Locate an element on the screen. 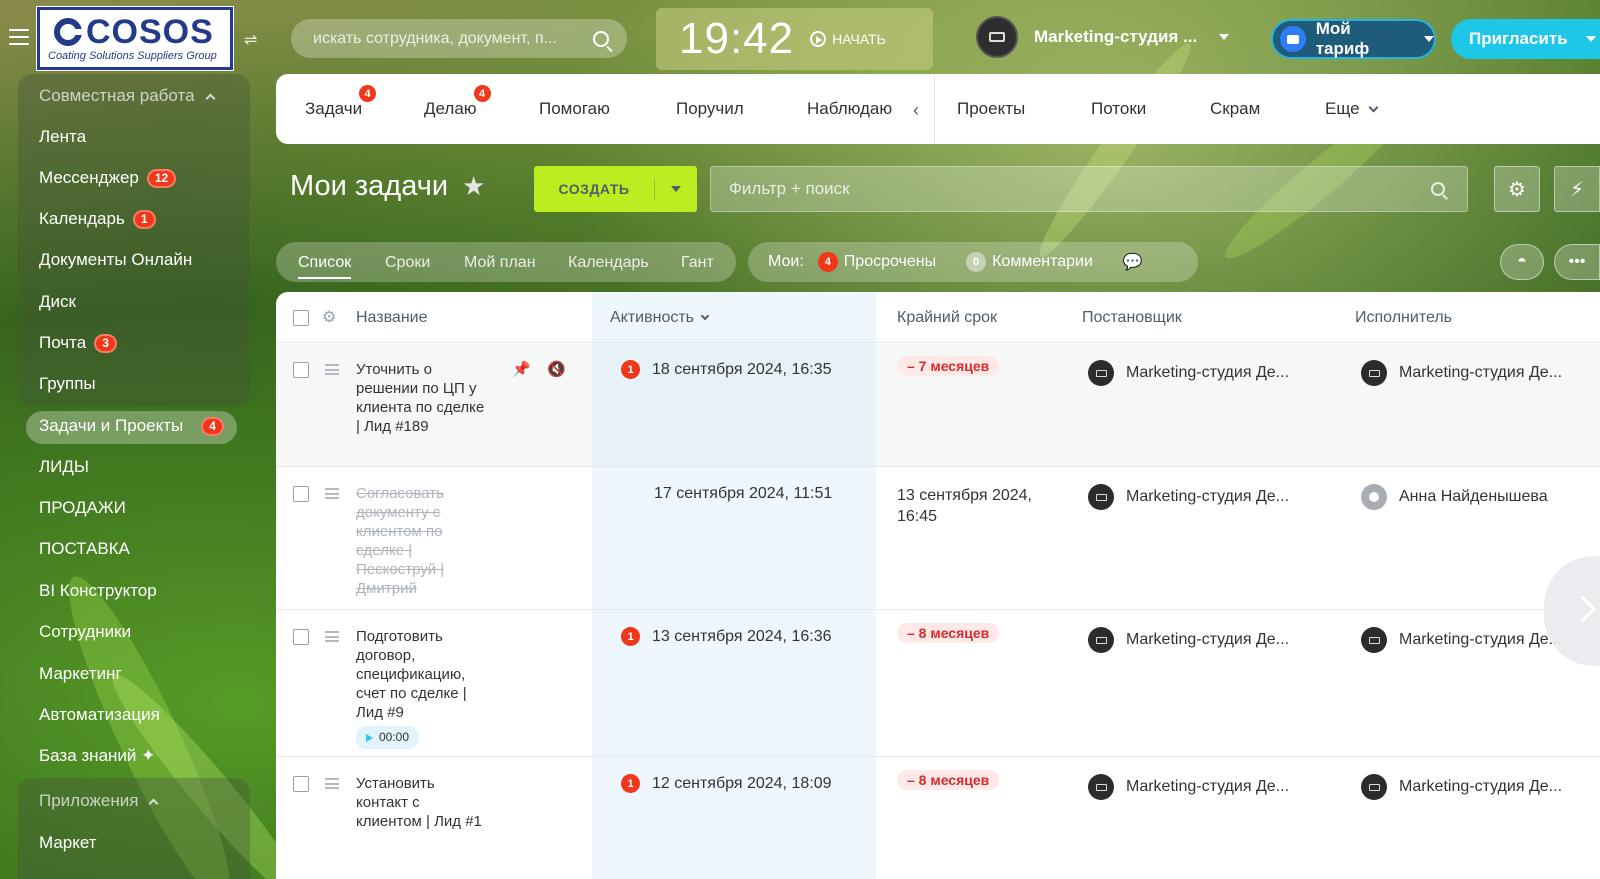 Image resolution: width=1600 pixels, height=879 pixels. sidebar-item-knowledge-base: База знаний ✦ is located at coordinates (97, 756).